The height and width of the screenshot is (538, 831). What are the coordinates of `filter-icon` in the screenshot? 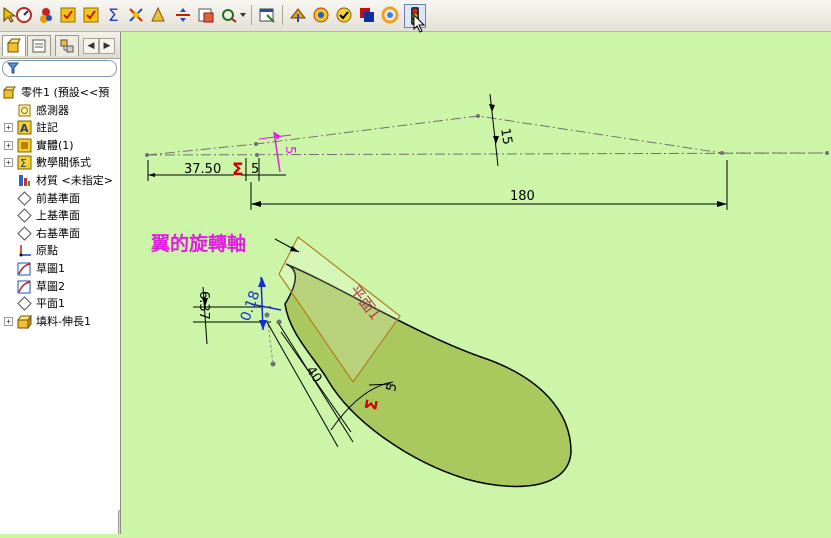 It's located at (13, 68).